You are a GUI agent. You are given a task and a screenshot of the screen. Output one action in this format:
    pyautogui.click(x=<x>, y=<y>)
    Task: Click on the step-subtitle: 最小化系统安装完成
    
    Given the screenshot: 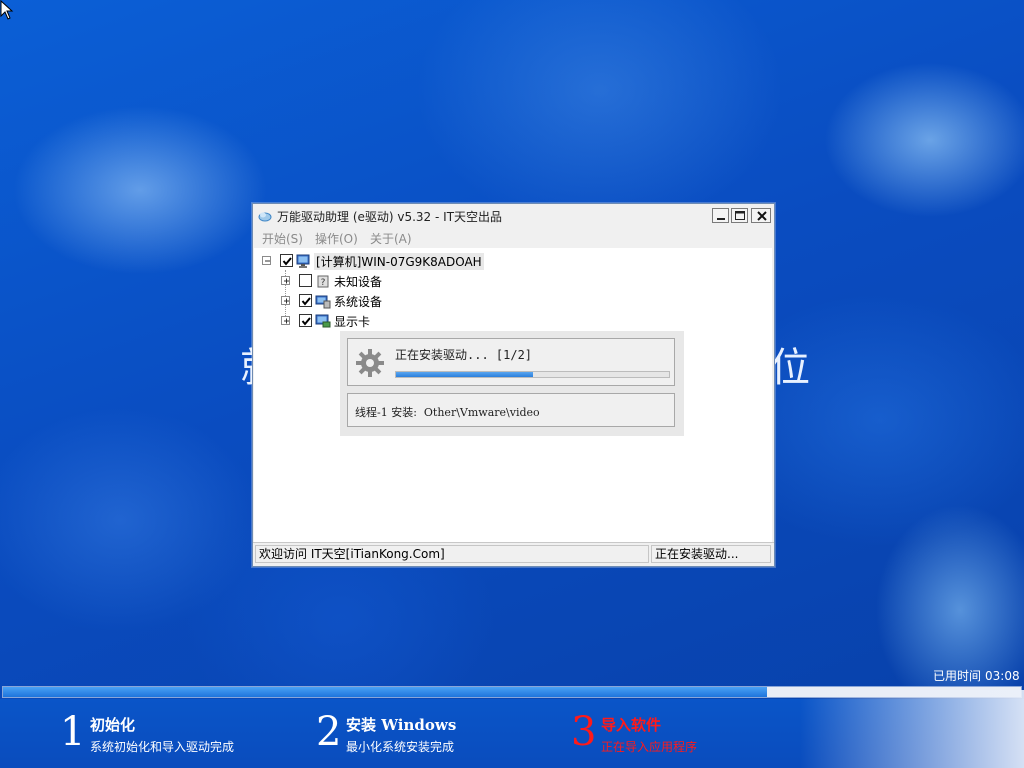 What is the action you would take?
    pyautogui.click(x=400, y=747)
    